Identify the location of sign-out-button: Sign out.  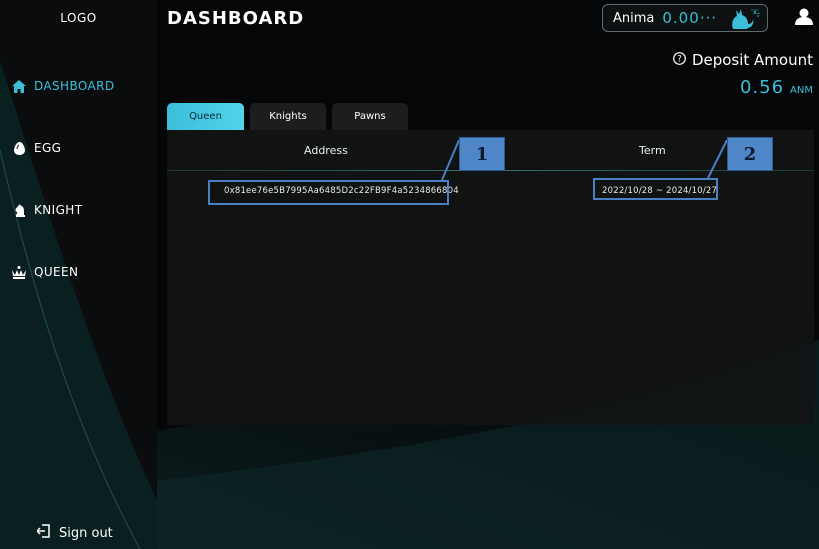
(74, 533).